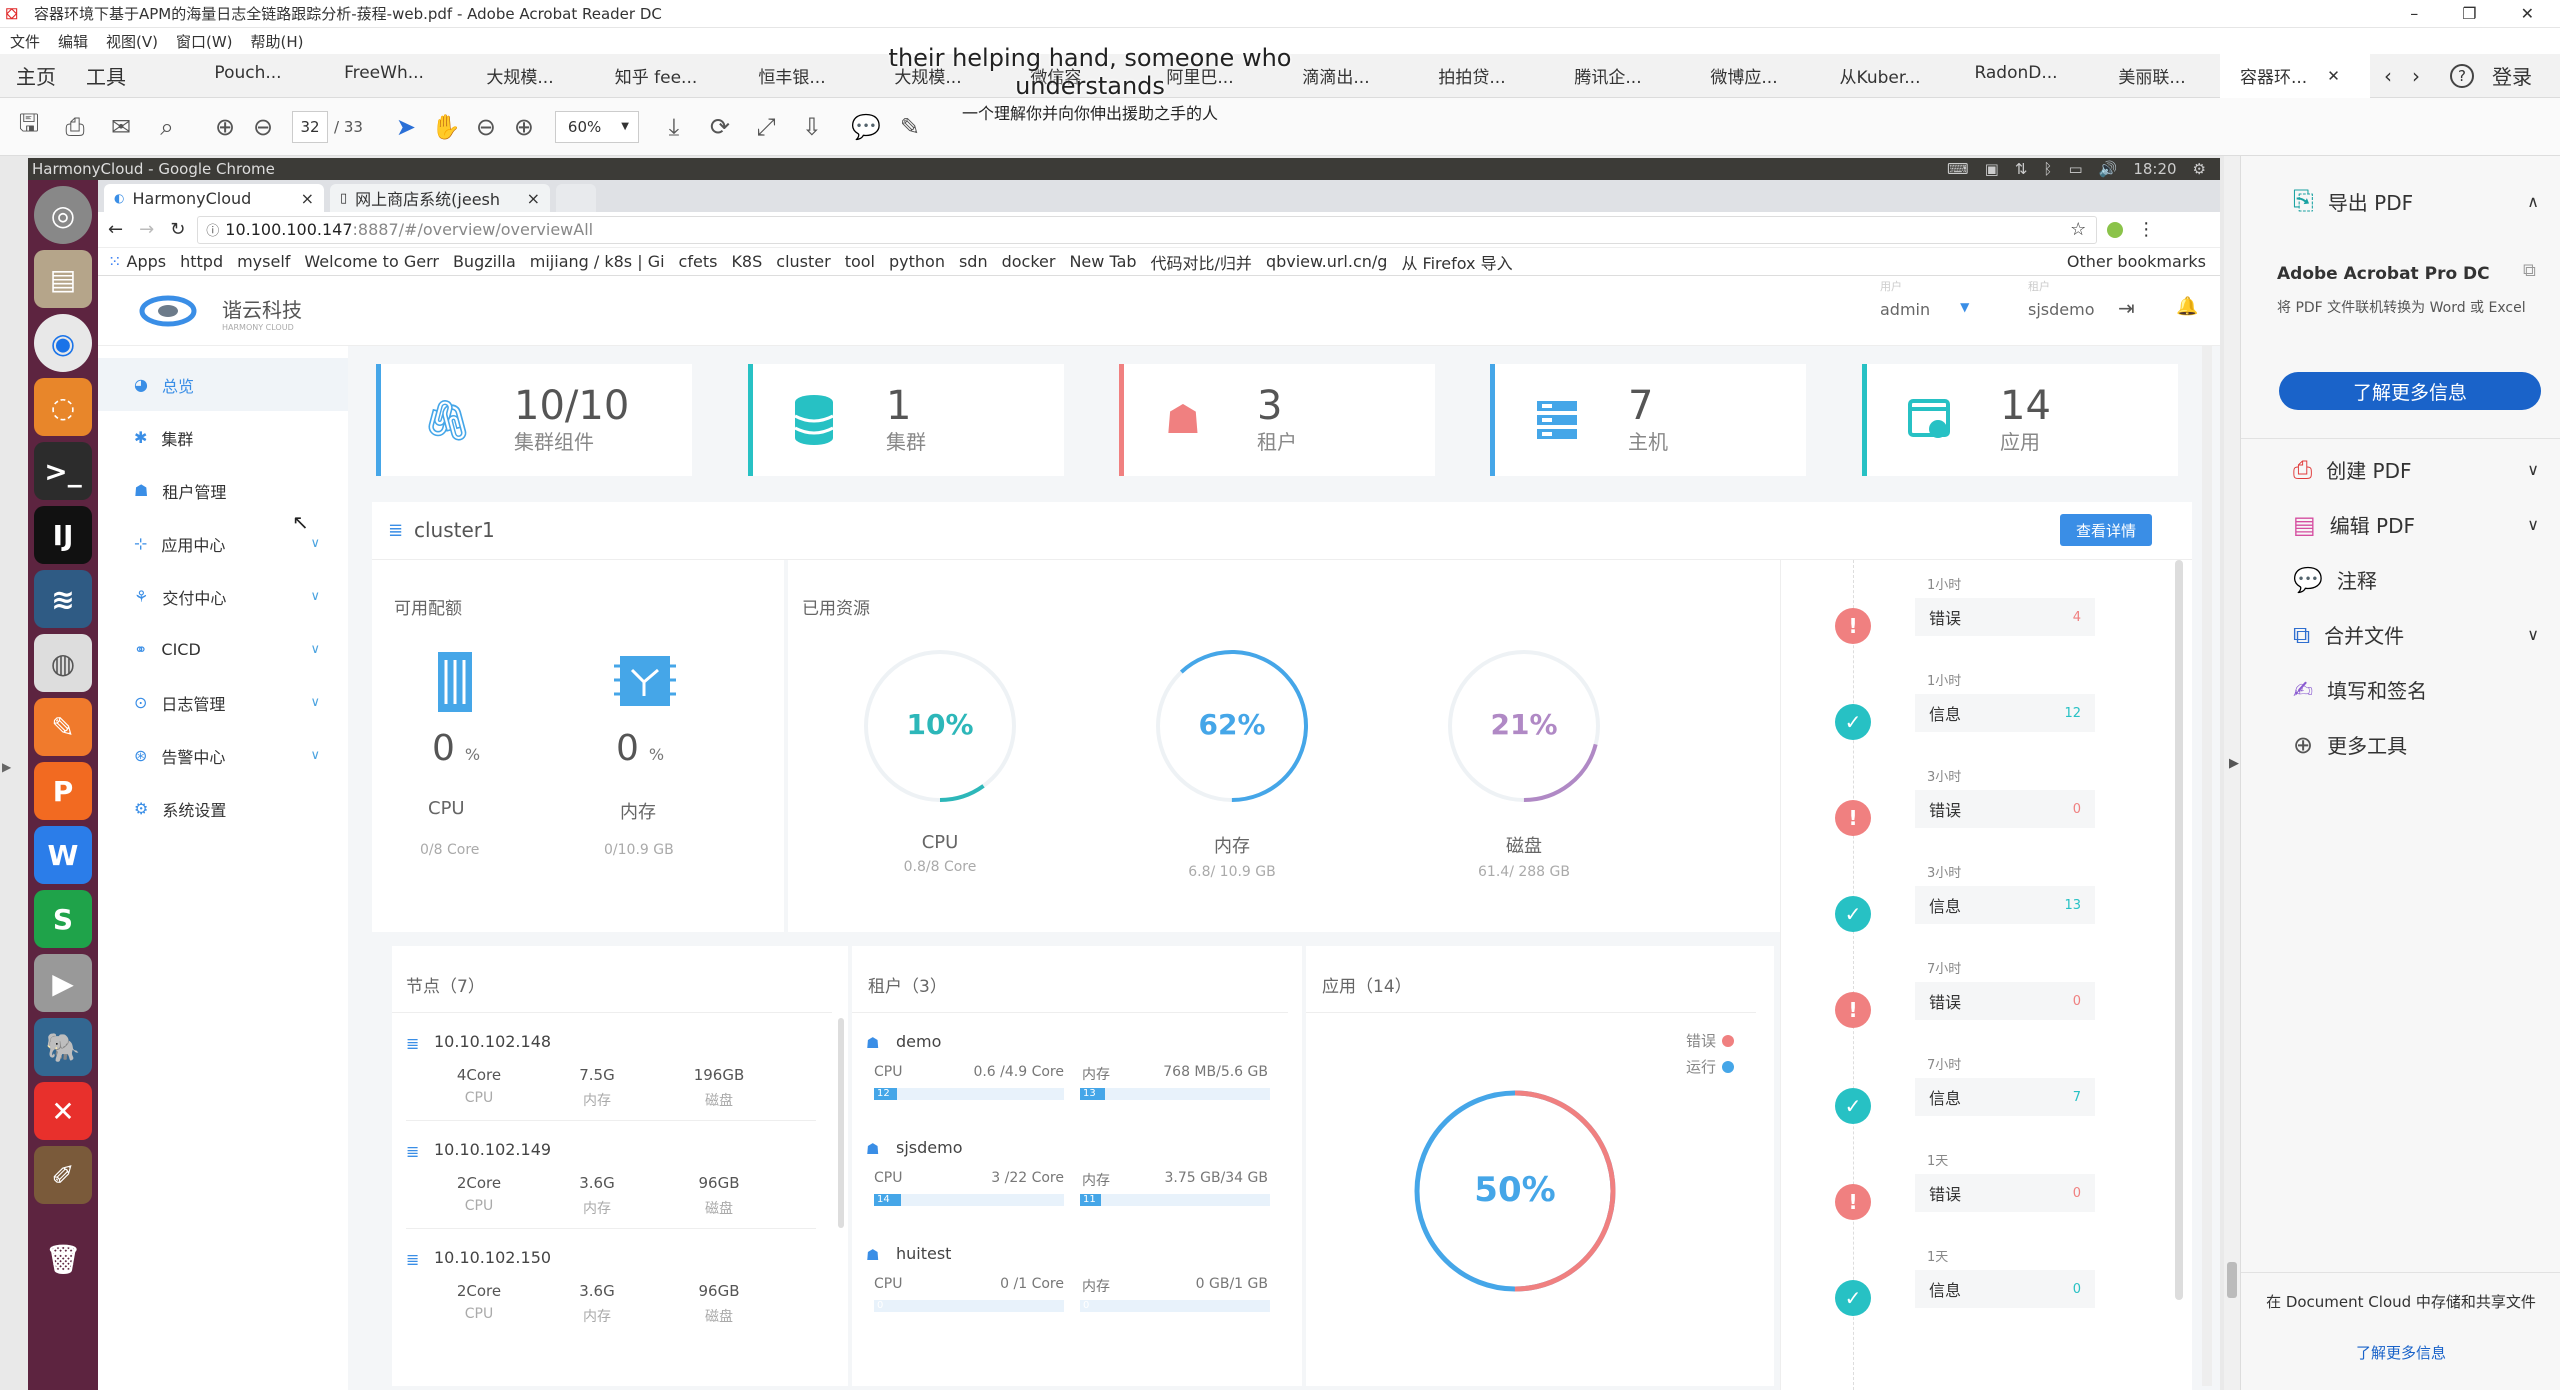 This screenshot has width=2560, height=1390. Describe the element at coordinates (406, 127) in the screenshot. I see `select-tool-icon: ➤` at that location.